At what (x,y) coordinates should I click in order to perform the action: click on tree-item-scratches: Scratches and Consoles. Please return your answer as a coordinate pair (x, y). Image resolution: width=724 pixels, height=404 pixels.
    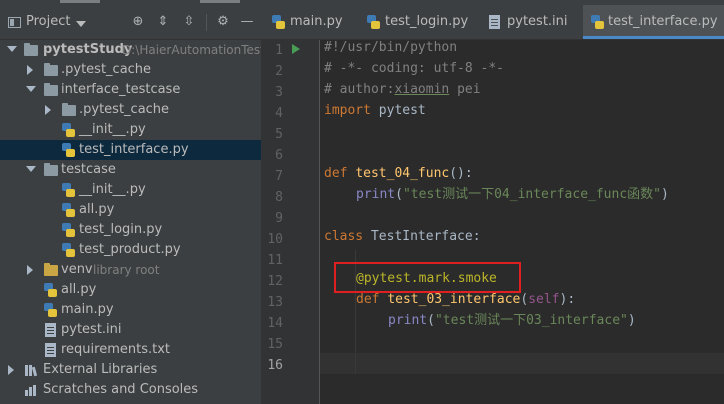
    Looking at the image, I should click on (130, 390).